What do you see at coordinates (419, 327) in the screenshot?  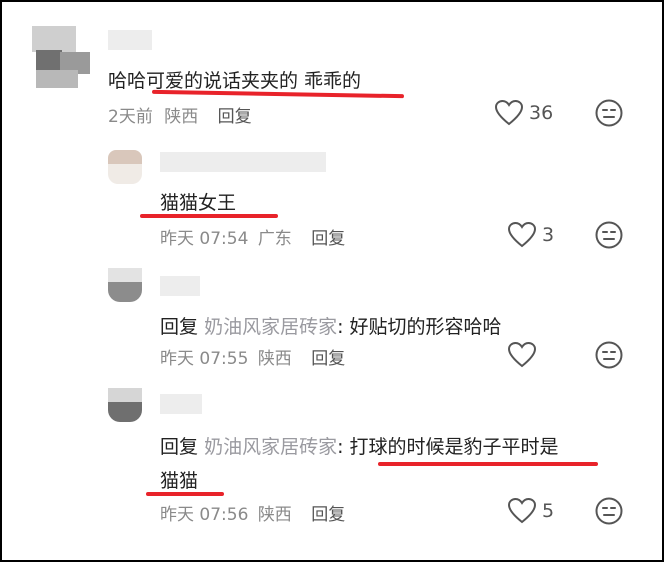 I see `reply-body: : 好贴切的形容哈哈` at bounding box center [419, 327].